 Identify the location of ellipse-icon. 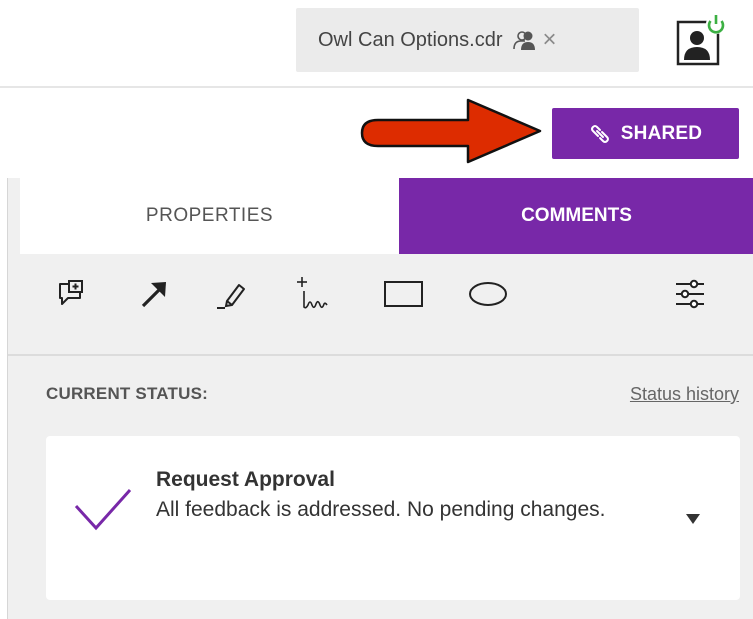
(488, 294).